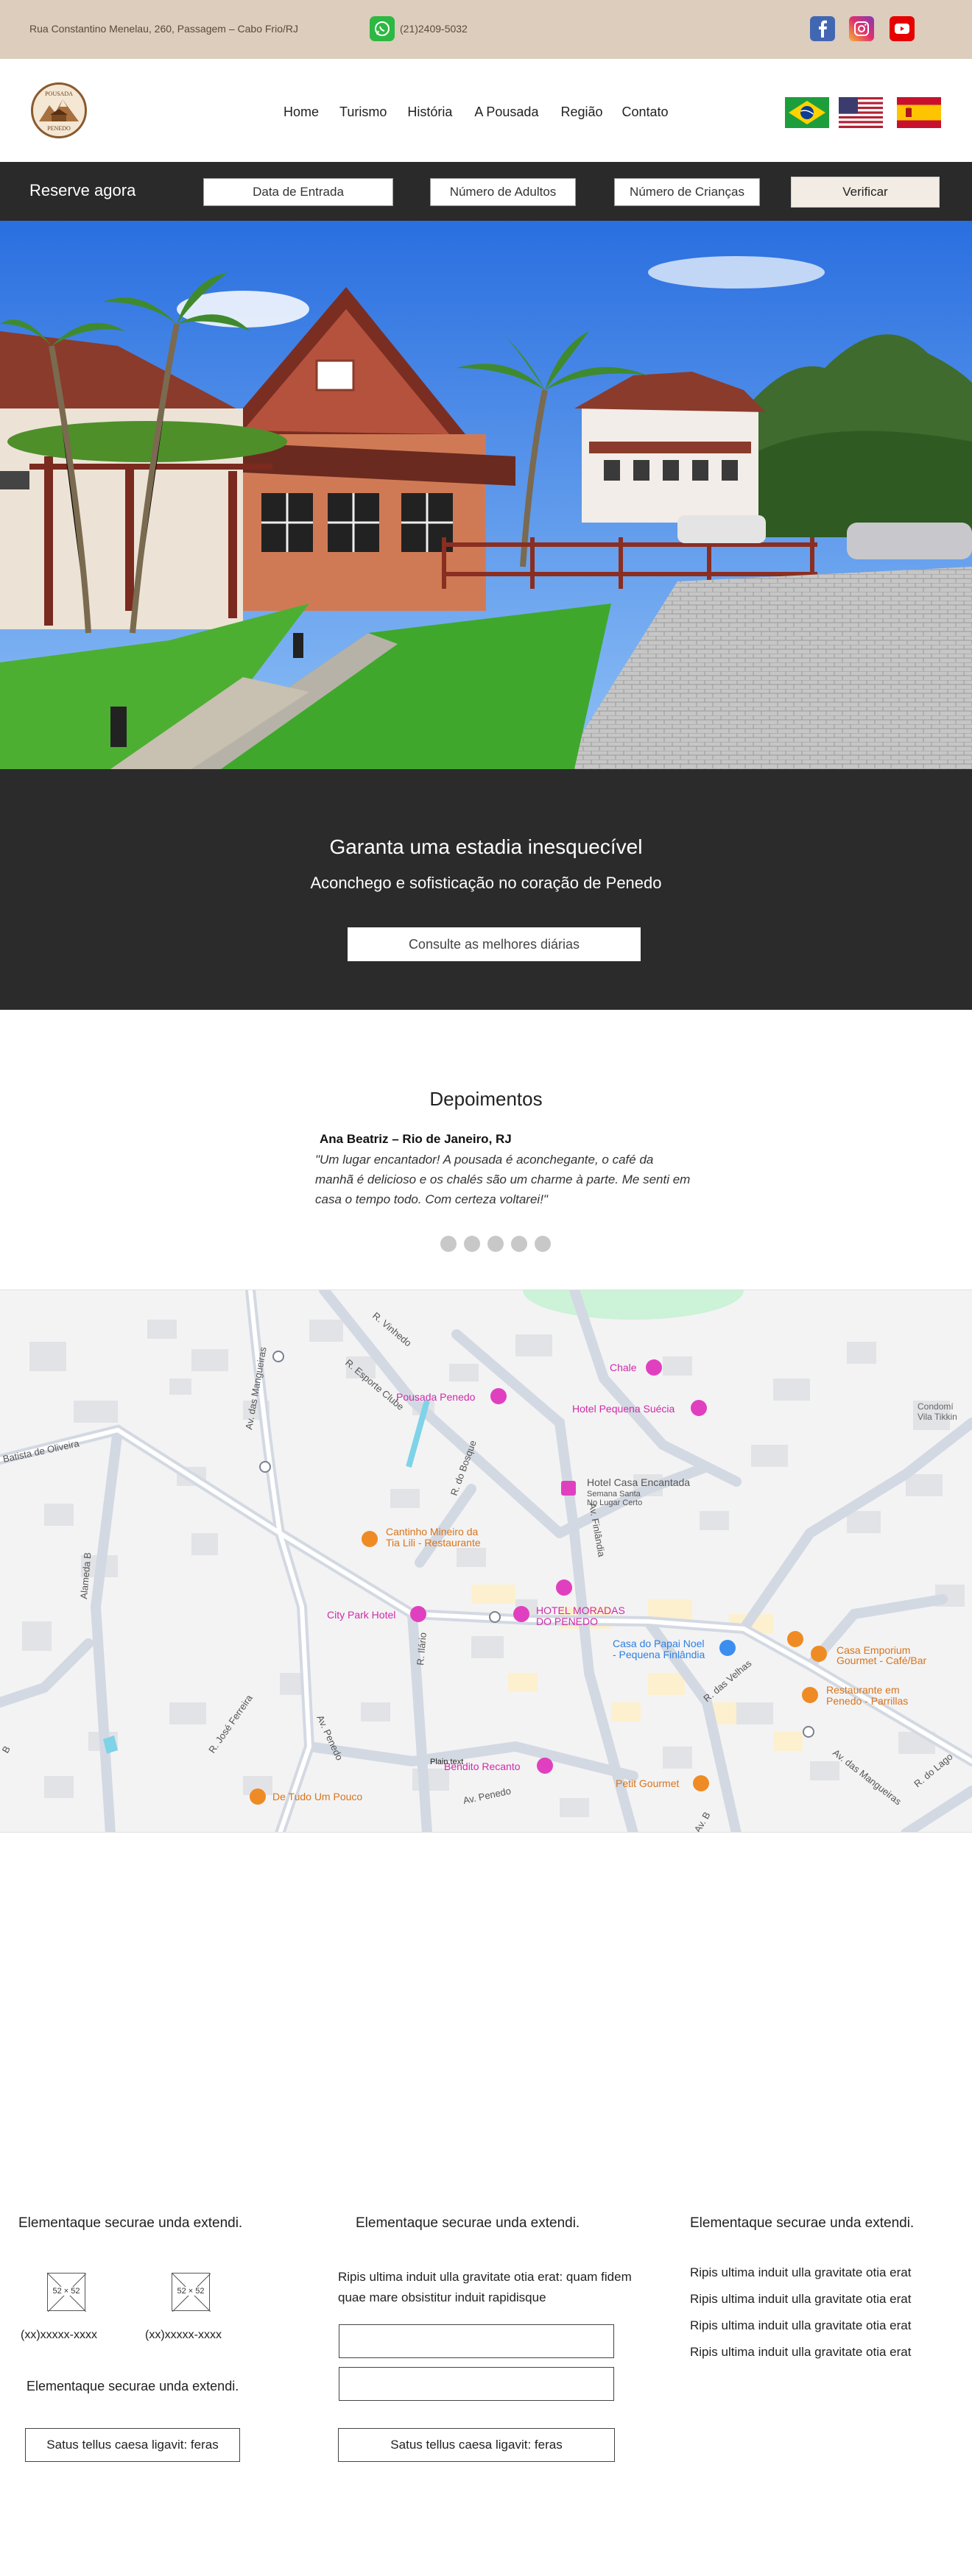 The height and width of the screenshot is (2576, 972). Describe the element at coordinates (59, 110) in the screenshot. I see `pousada-logo: POUSADA PENEDO` at that location.